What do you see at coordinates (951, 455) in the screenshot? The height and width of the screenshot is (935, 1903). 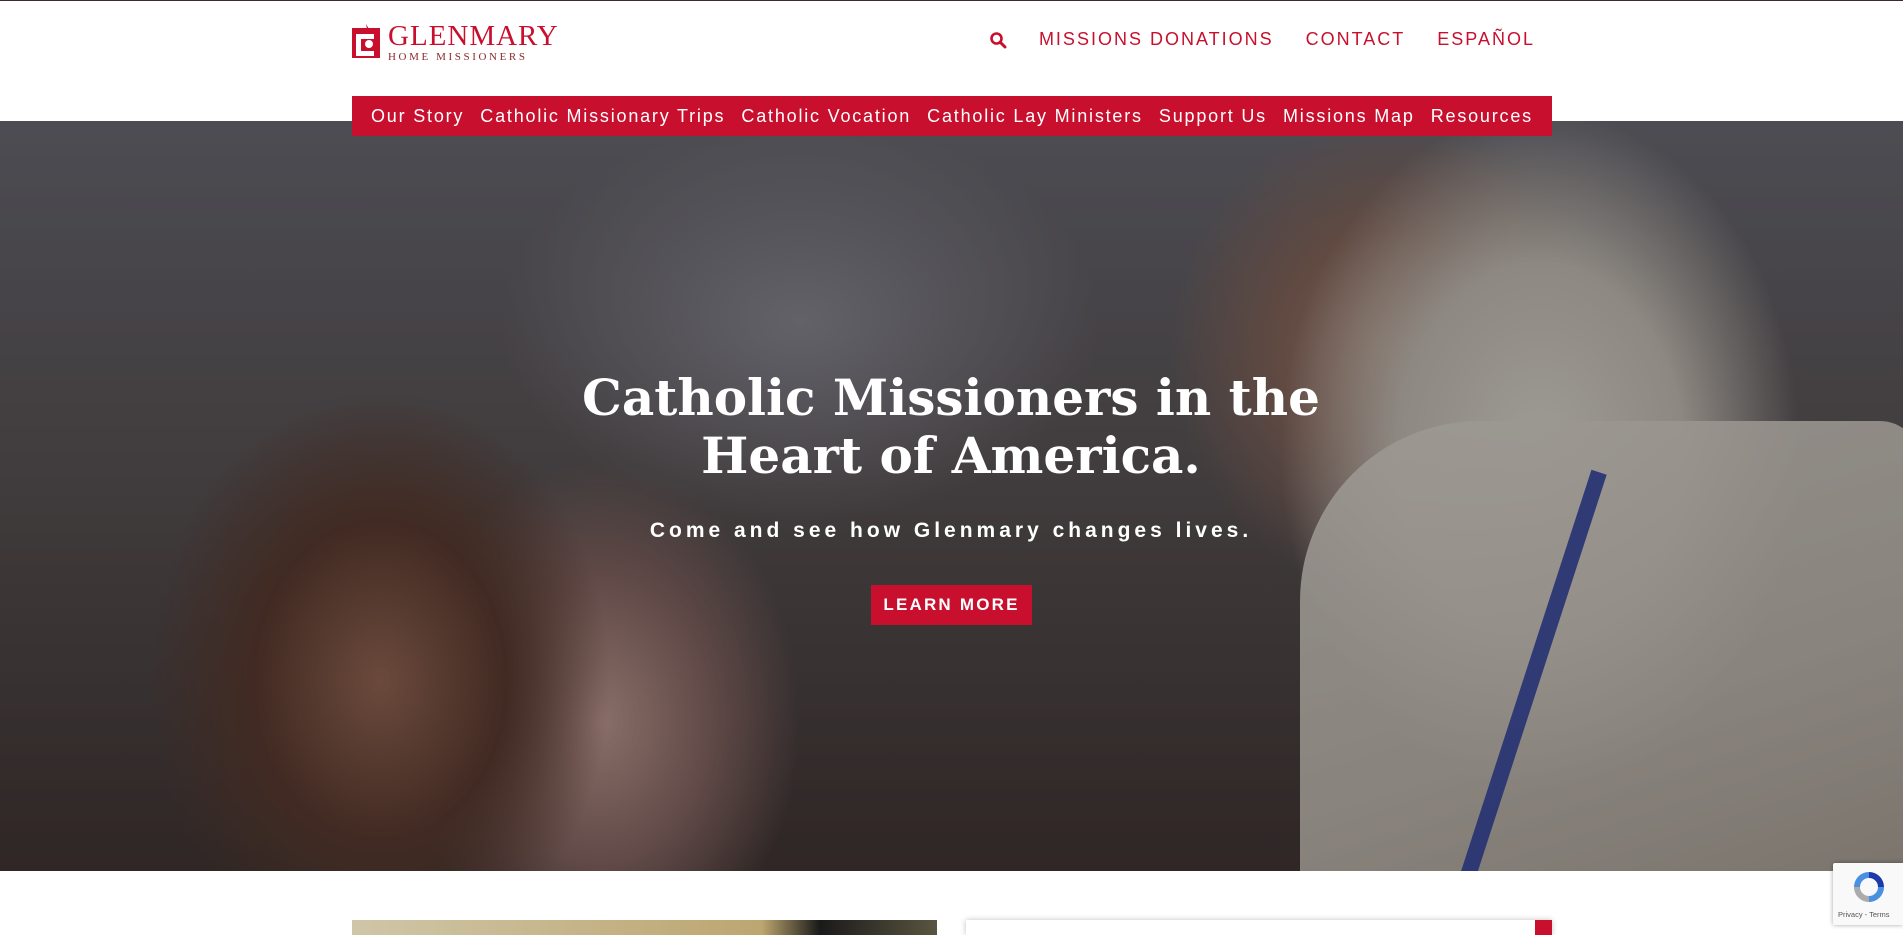 I see `hero-title-line-2: Heart of America.` at bounding box center [951, 455].